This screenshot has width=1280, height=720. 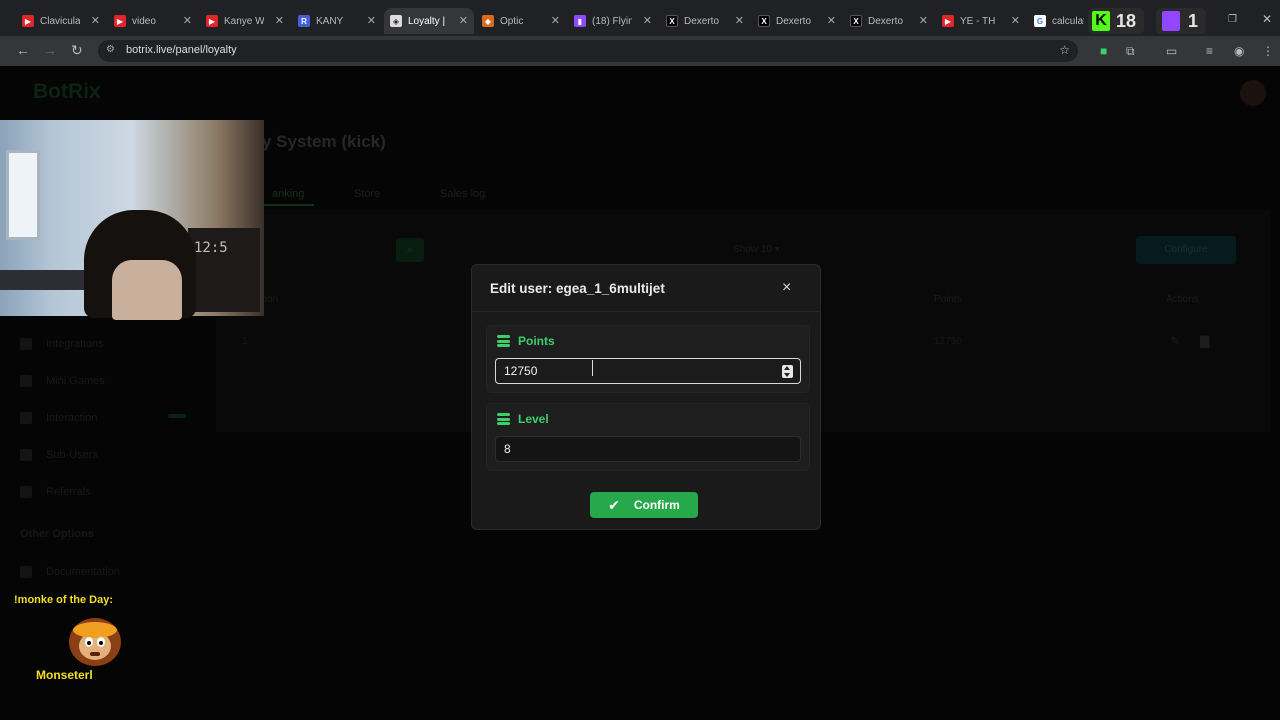 I want to click on browser-tab: ▶ video ✕, so click(x=153, y=21).